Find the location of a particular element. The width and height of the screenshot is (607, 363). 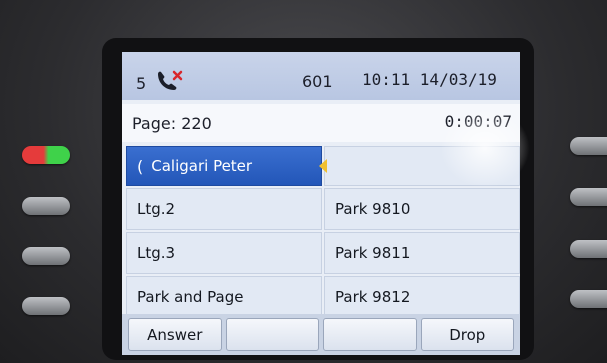

line-key-label: Park 9811 is located at coordinates (373, 253).